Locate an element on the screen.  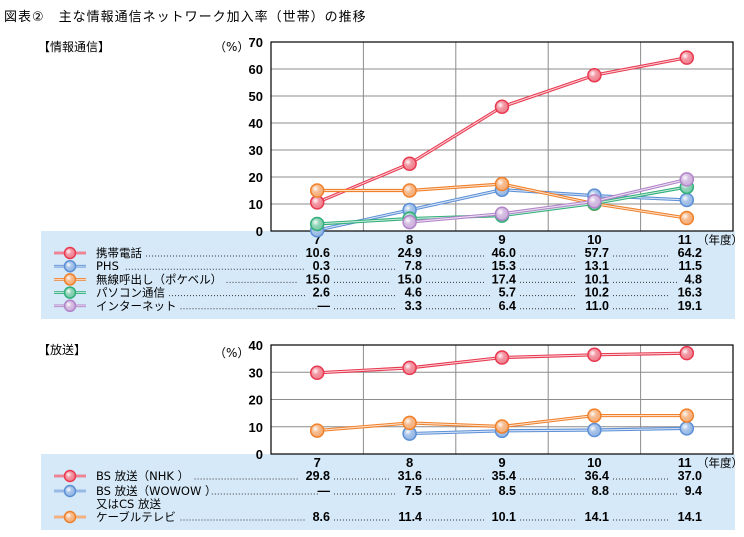
table-row: インターネット — 3.3 6.4 11.0 19.1 is located at coordinates (378, 306).